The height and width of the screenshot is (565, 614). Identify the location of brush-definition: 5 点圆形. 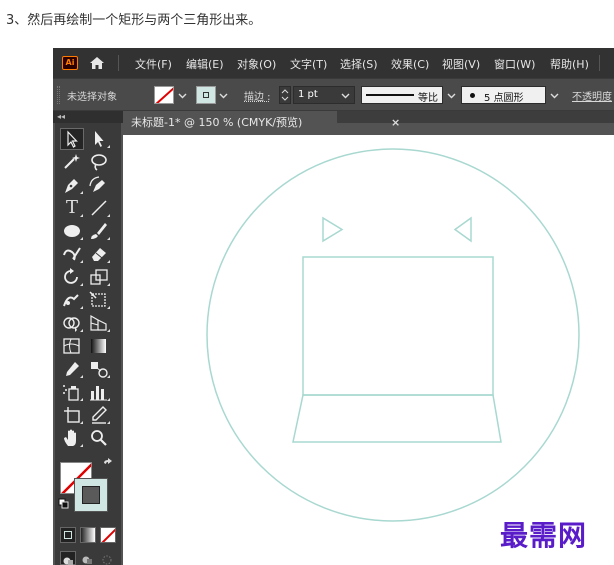
(503, 95).